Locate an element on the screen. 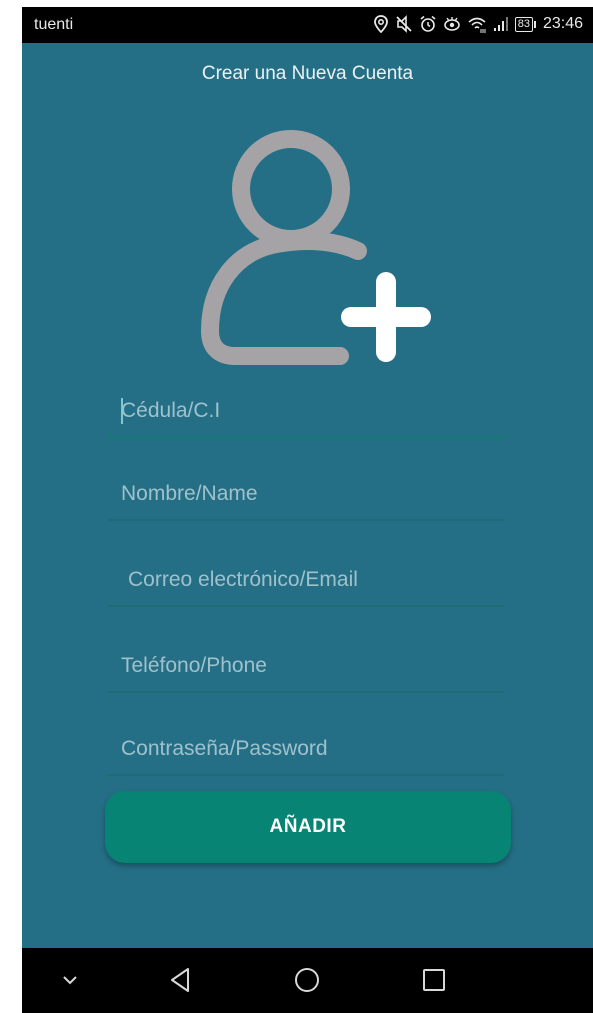 The image size is (593, 1013). eye-icon is located at coordinates (451, 24).